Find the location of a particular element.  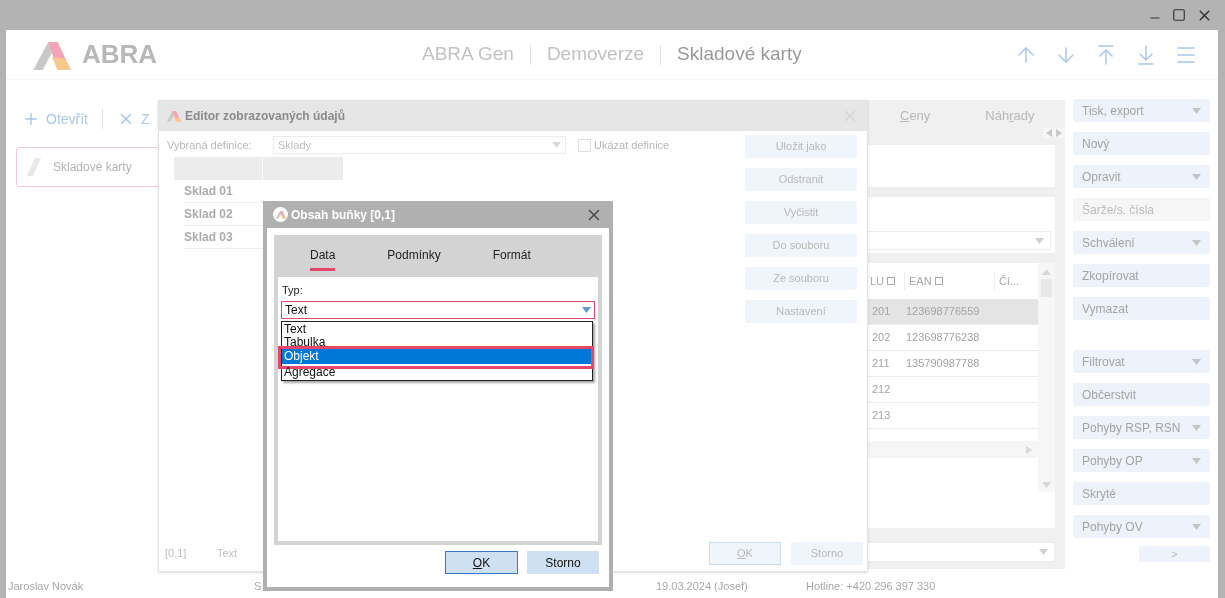

side-button: Nový is located at coordinates (1141, 143).